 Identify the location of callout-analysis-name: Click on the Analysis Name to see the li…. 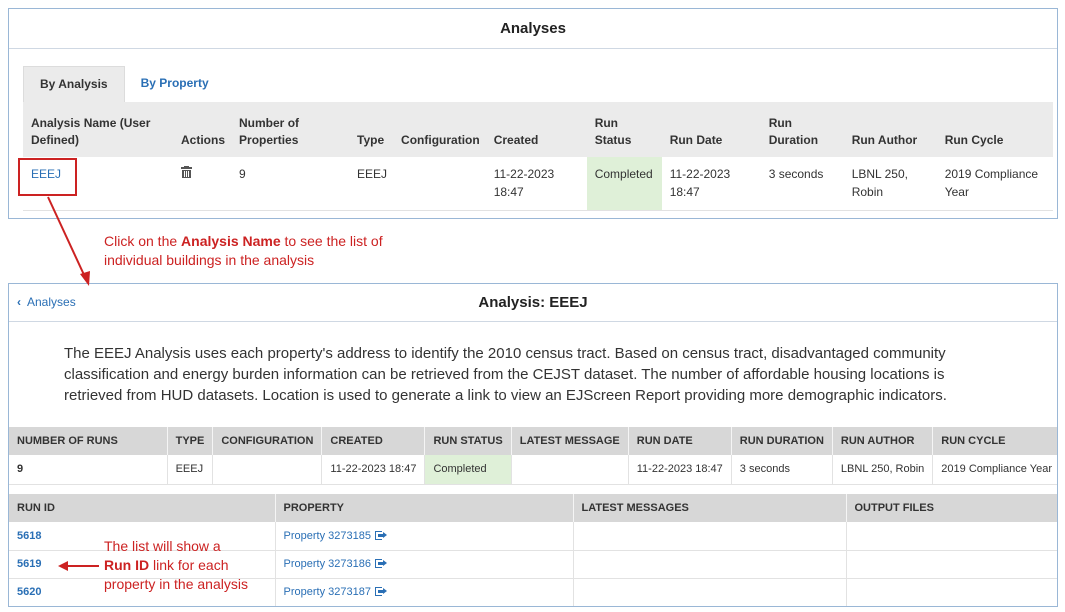
(254, 251).